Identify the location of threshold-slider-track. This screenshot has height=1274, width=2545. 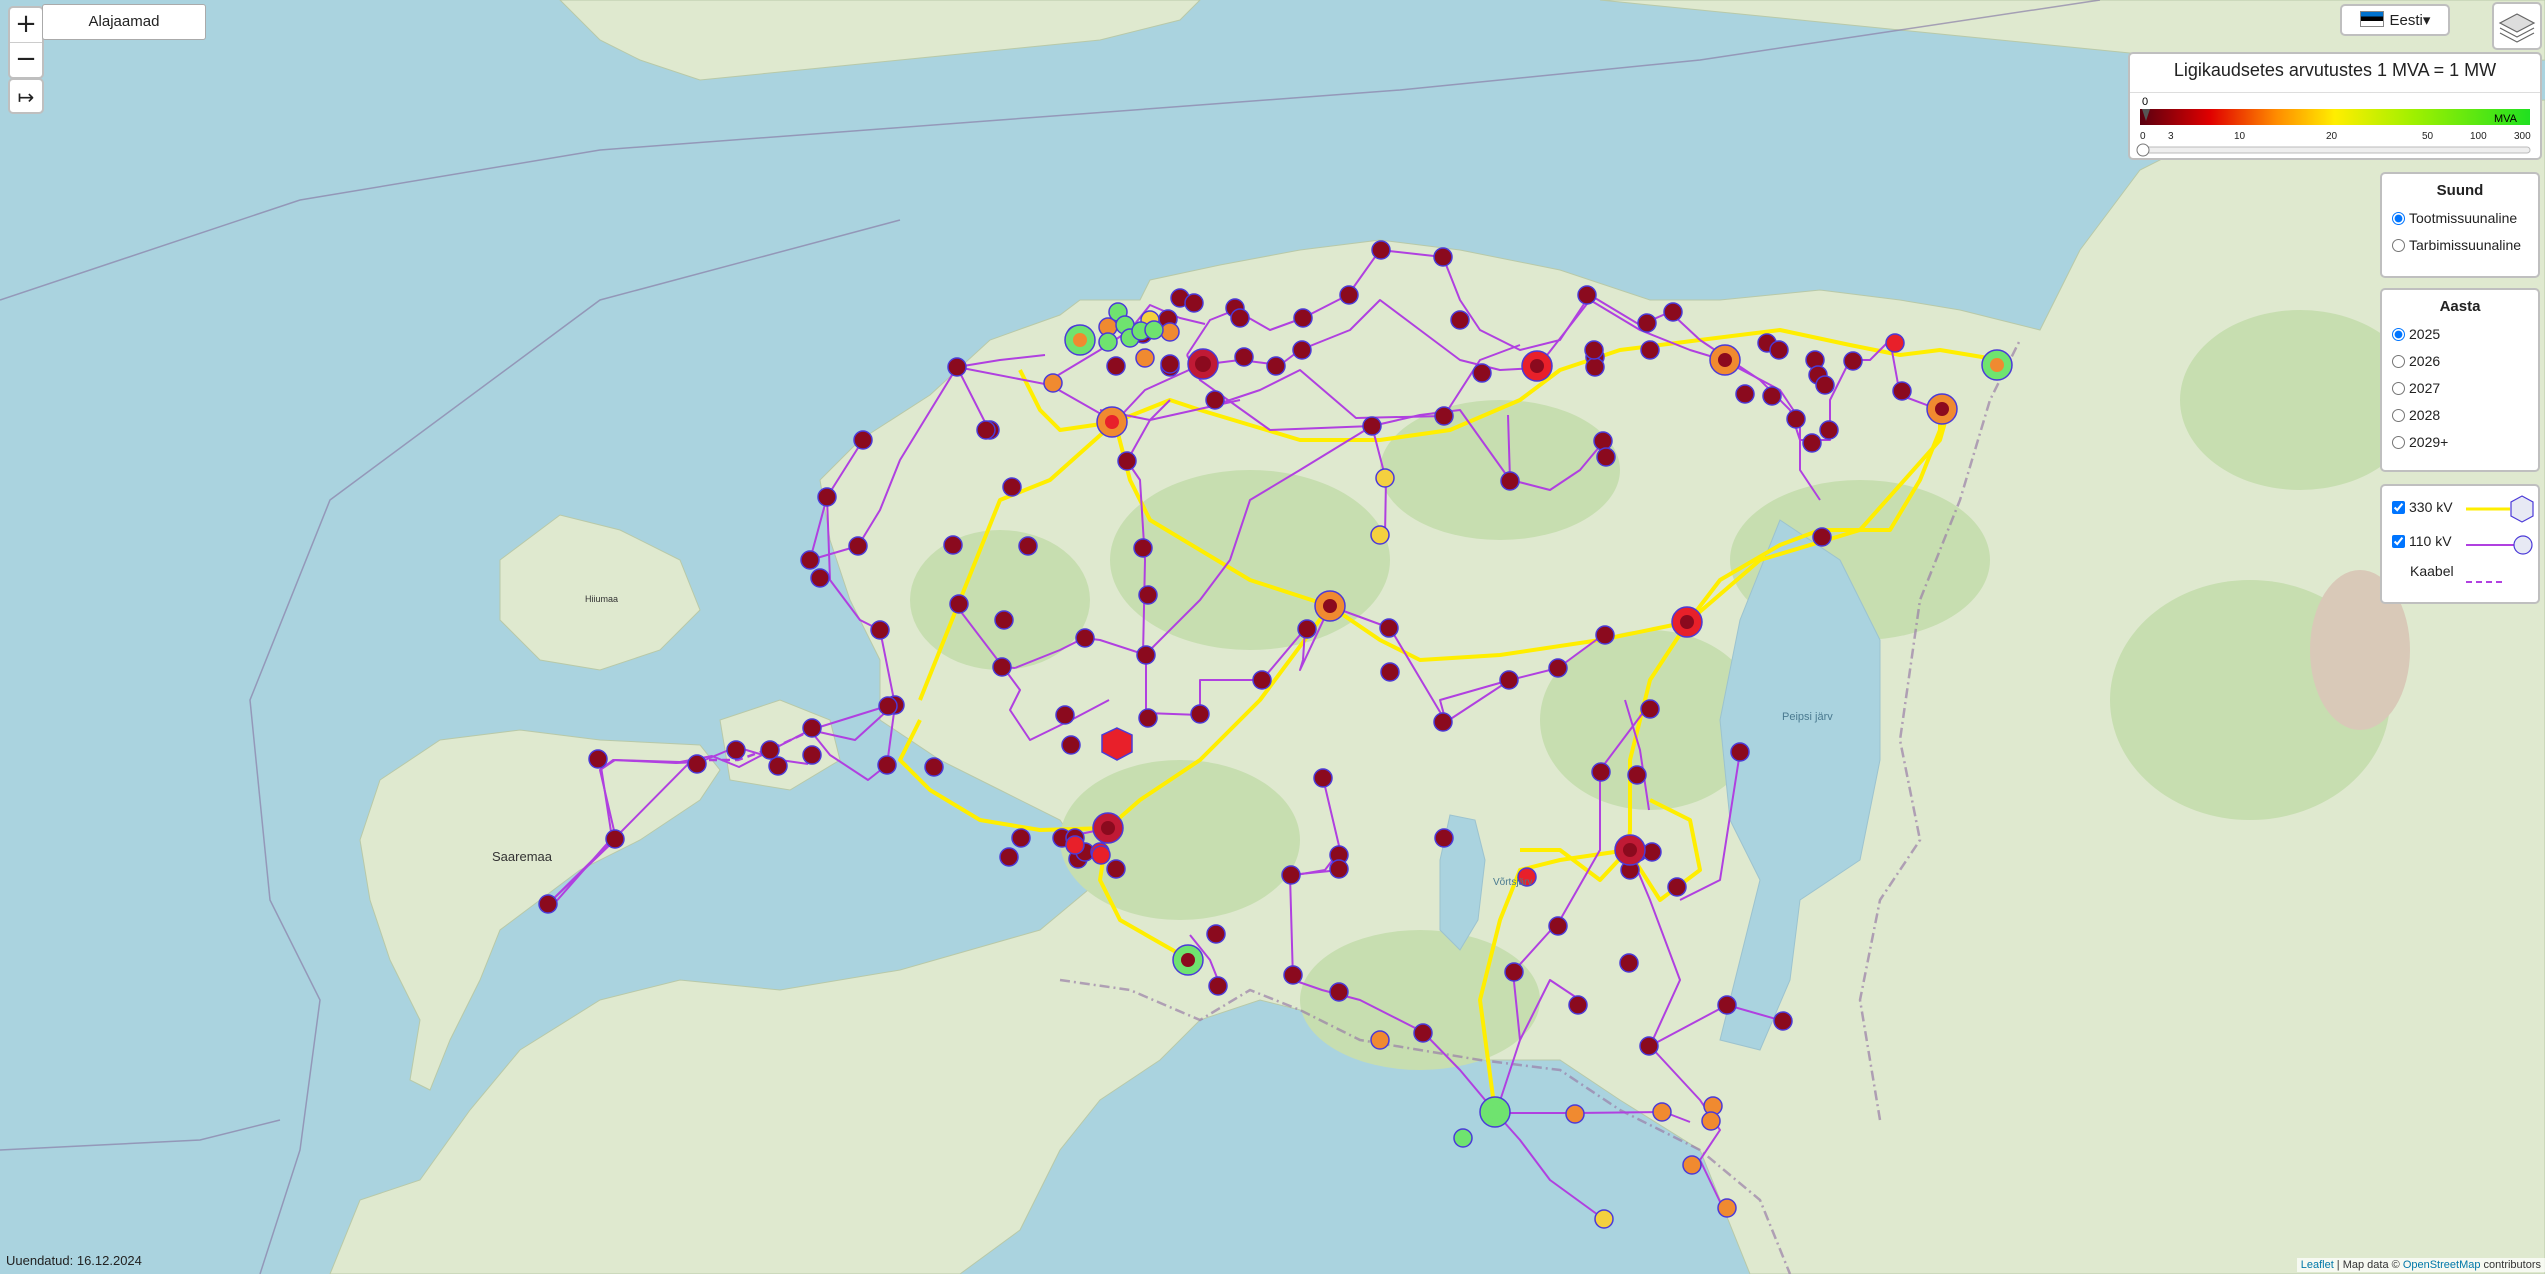
(2335, 150).